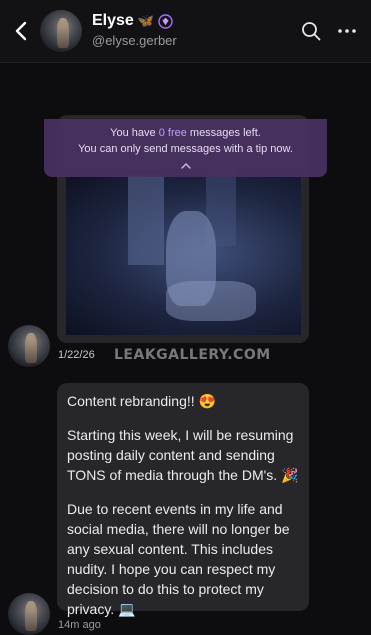 The image size is (371, 635). What do you see at coordinates (61, 31) in the screenshot?
I see `avatar` at bounding box center [61, 31].